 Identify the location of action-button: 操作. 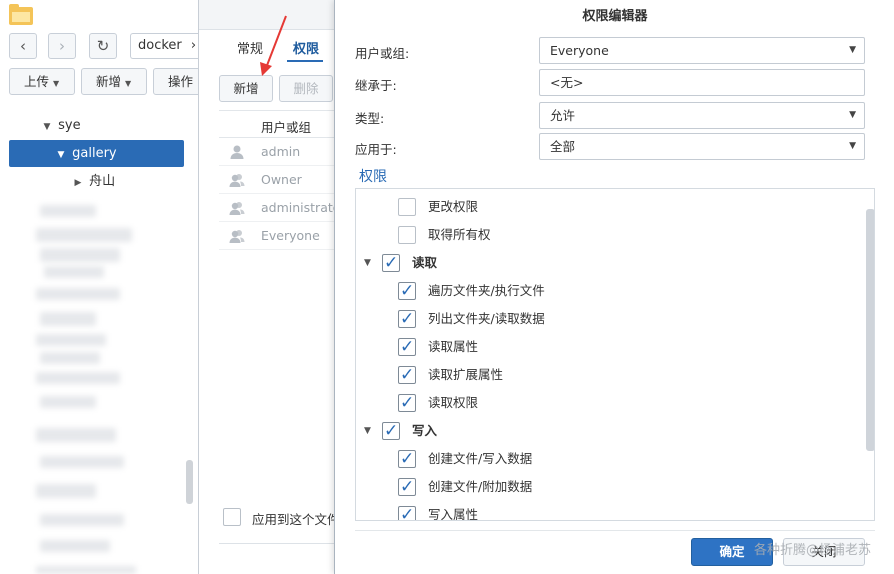
(178, 81).